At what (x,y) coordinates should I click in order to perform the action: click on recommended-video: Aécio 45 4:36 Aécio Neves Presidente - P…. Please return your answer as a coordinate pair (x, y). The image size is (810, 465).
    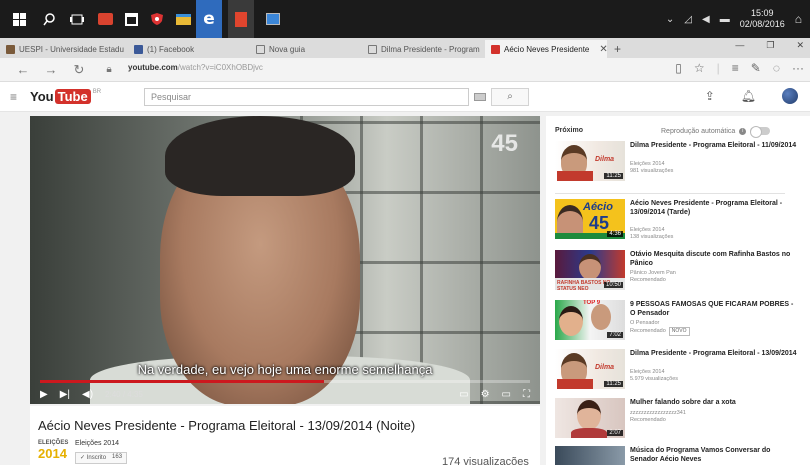
    Looking at the image, I should click on (677, 221).